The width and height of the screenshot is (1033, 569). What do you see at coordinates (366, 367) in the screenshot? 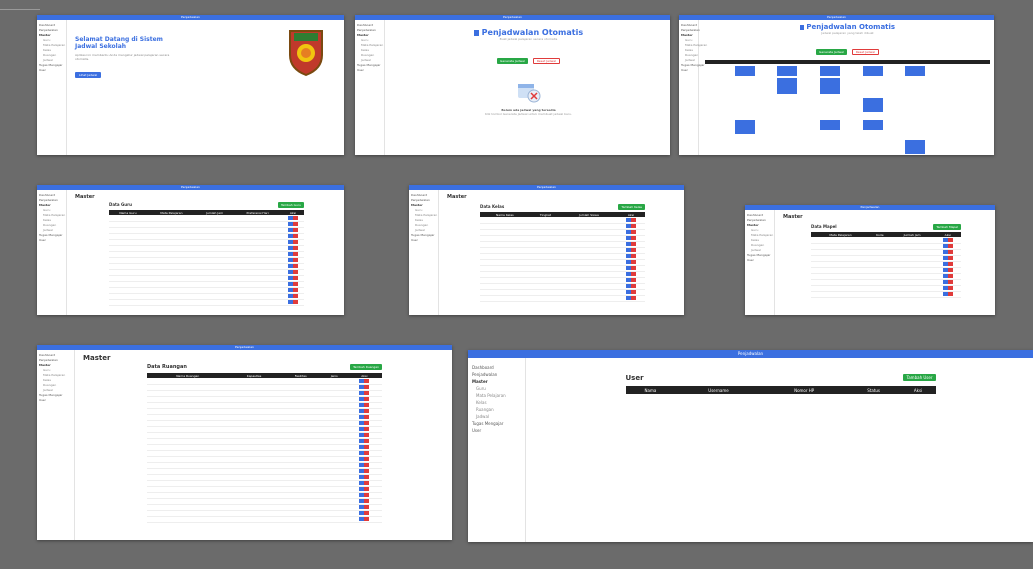
I see `add-button: Tambah Ruangan` at bounding box center [366, 367].